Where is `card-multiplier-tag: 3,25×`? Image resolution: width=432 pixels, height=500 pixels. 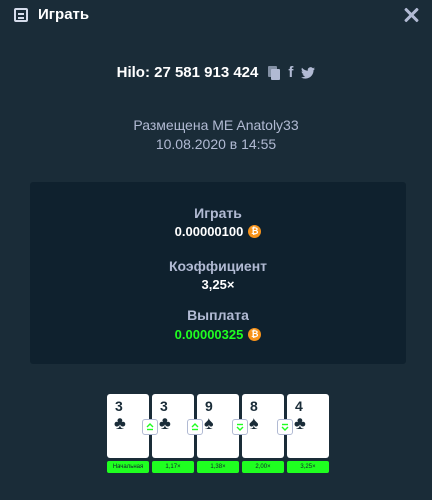 card-multiplier-tag: 3,25× is located at coordinates (308, 467).